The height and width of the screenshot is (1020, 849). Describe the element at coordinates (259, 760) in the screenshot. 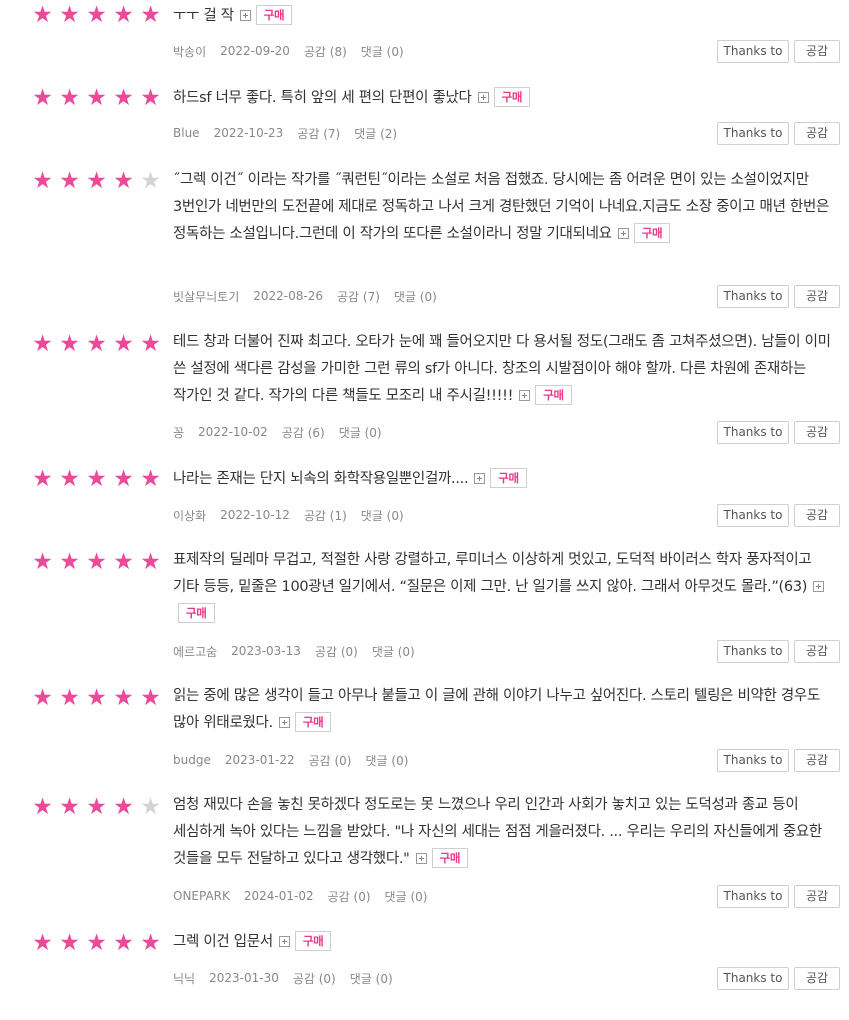

I see `review-date: 2023-01-22` at that location.